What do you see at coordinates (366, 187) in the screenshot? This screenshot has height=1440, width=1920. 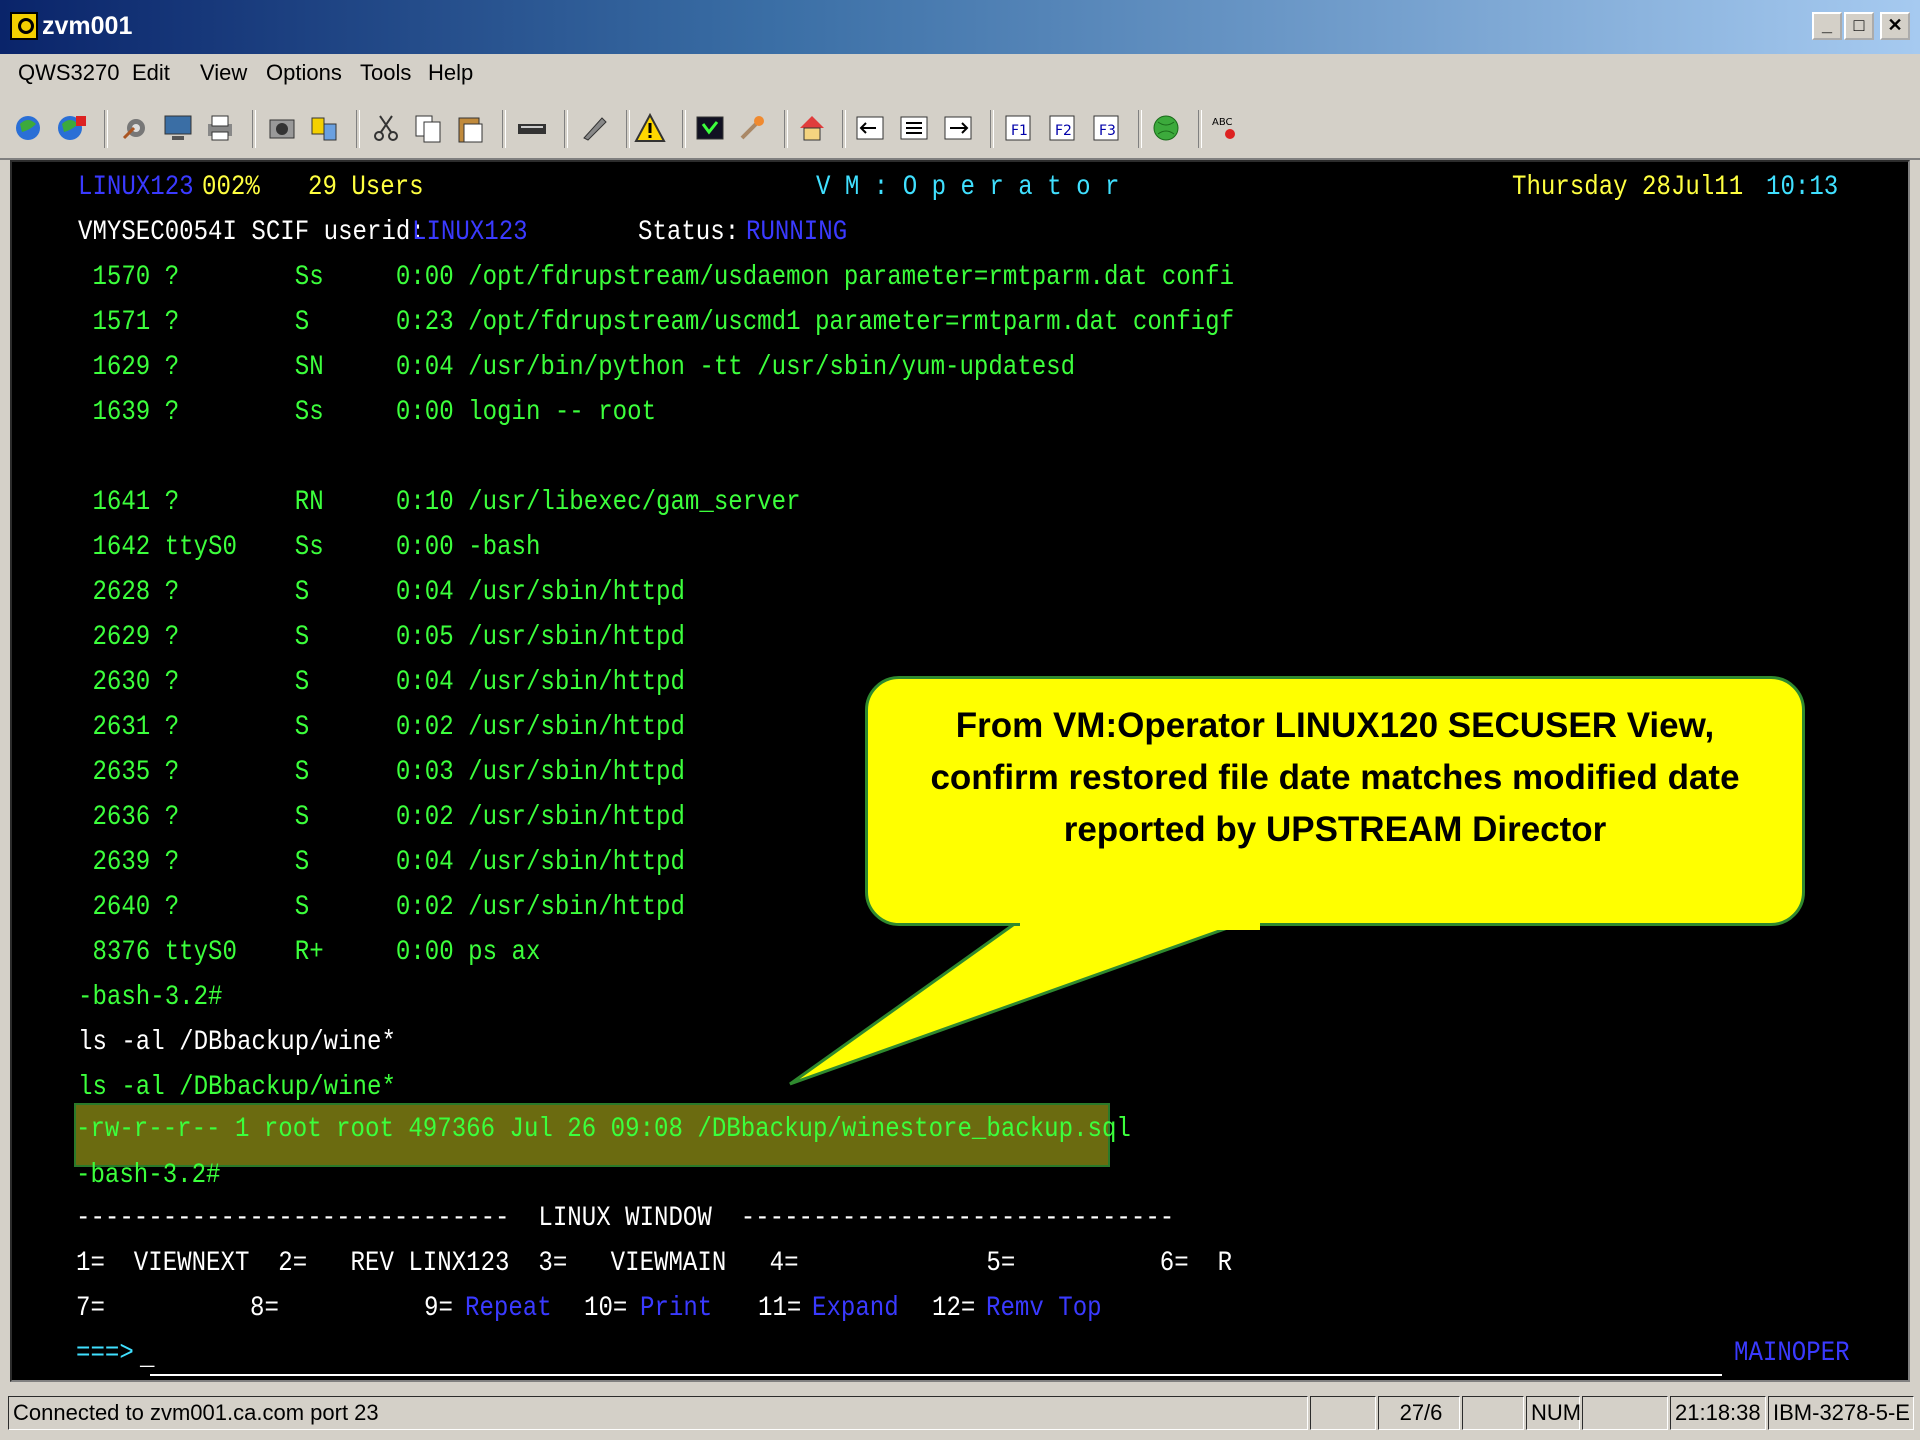 I see `user-count: 29 Users` at bounding box center [366, 187].